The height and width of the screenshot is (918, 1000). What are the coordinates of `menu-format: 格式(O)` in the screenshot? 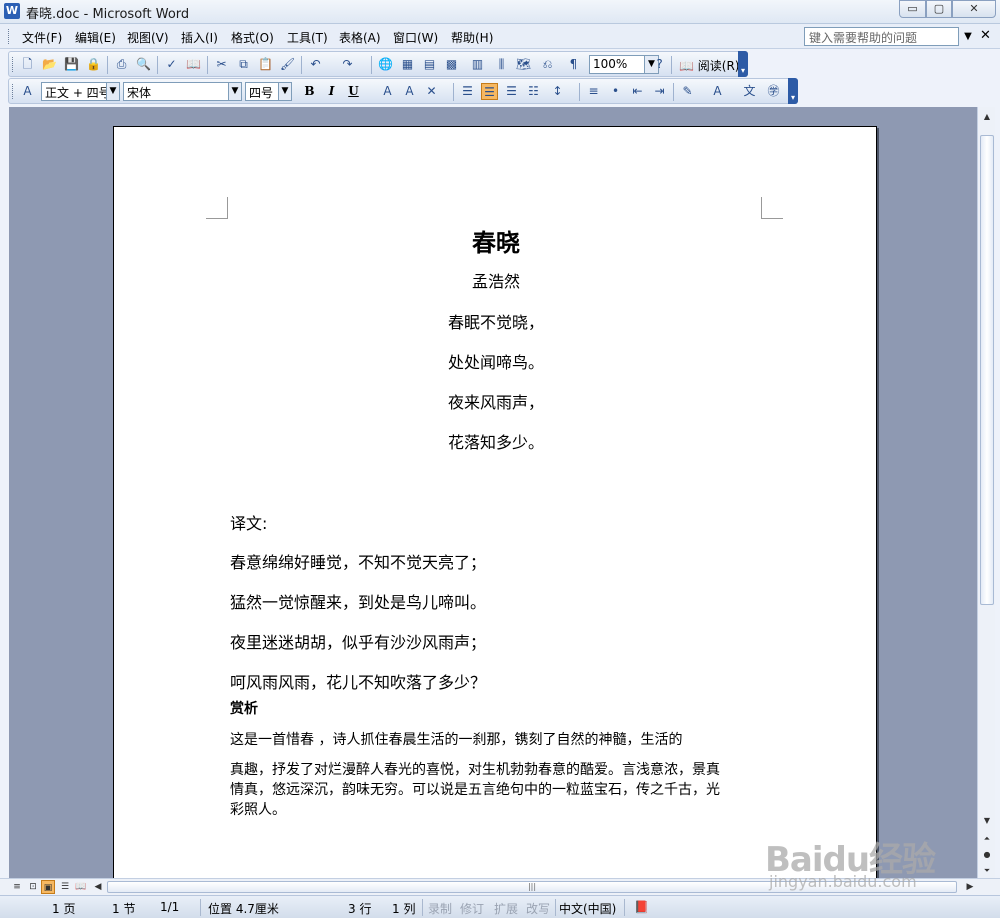 It's located at (252, 37).